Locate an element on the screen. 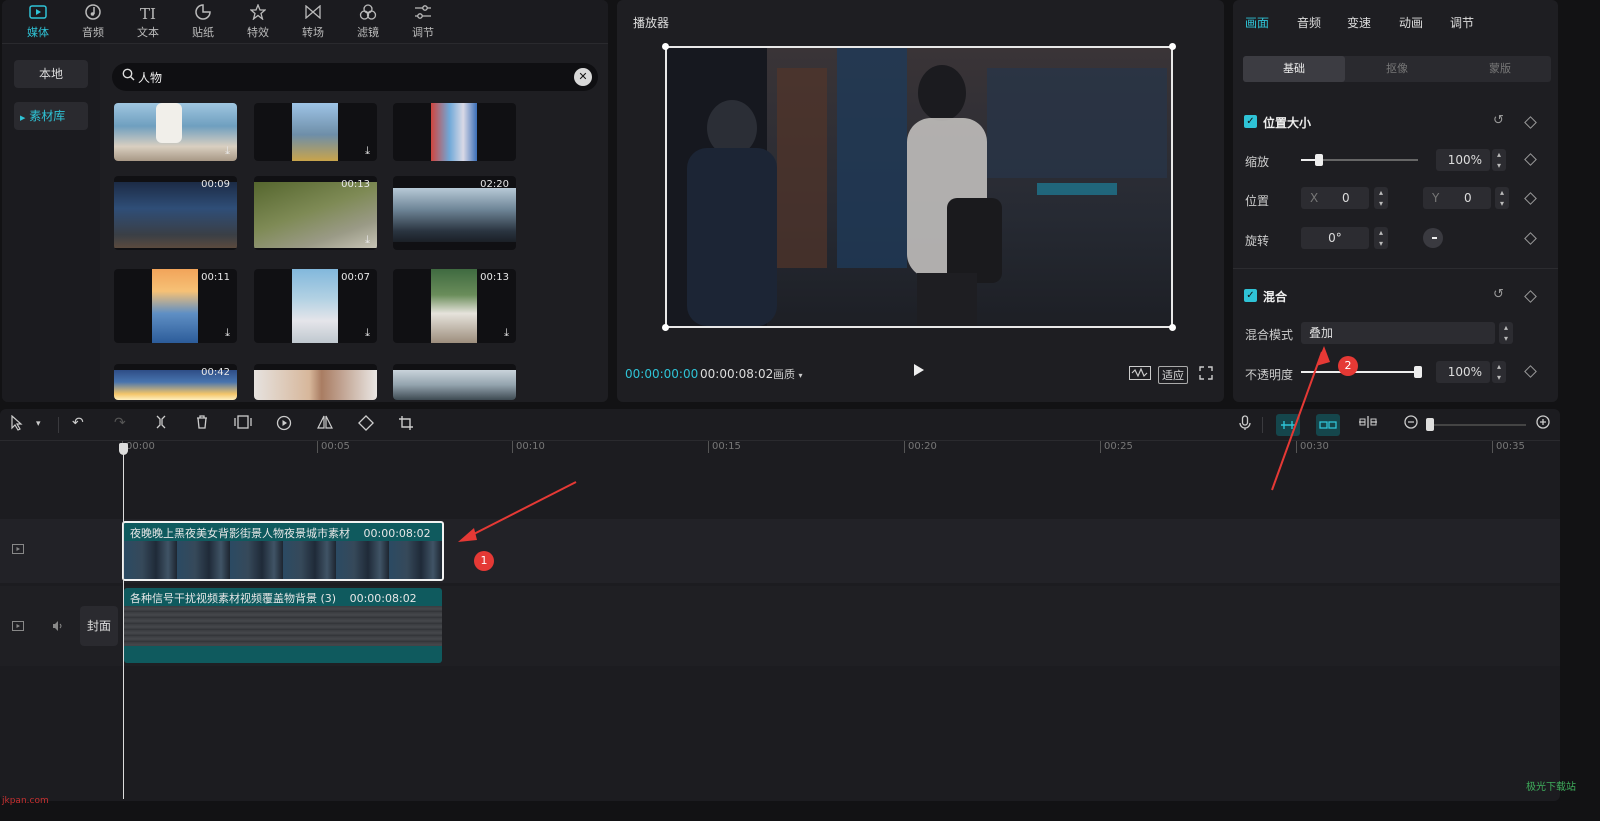 The image size is (1600, 821). annotation-badge-1: 1 is located at coordinates (484, 561).